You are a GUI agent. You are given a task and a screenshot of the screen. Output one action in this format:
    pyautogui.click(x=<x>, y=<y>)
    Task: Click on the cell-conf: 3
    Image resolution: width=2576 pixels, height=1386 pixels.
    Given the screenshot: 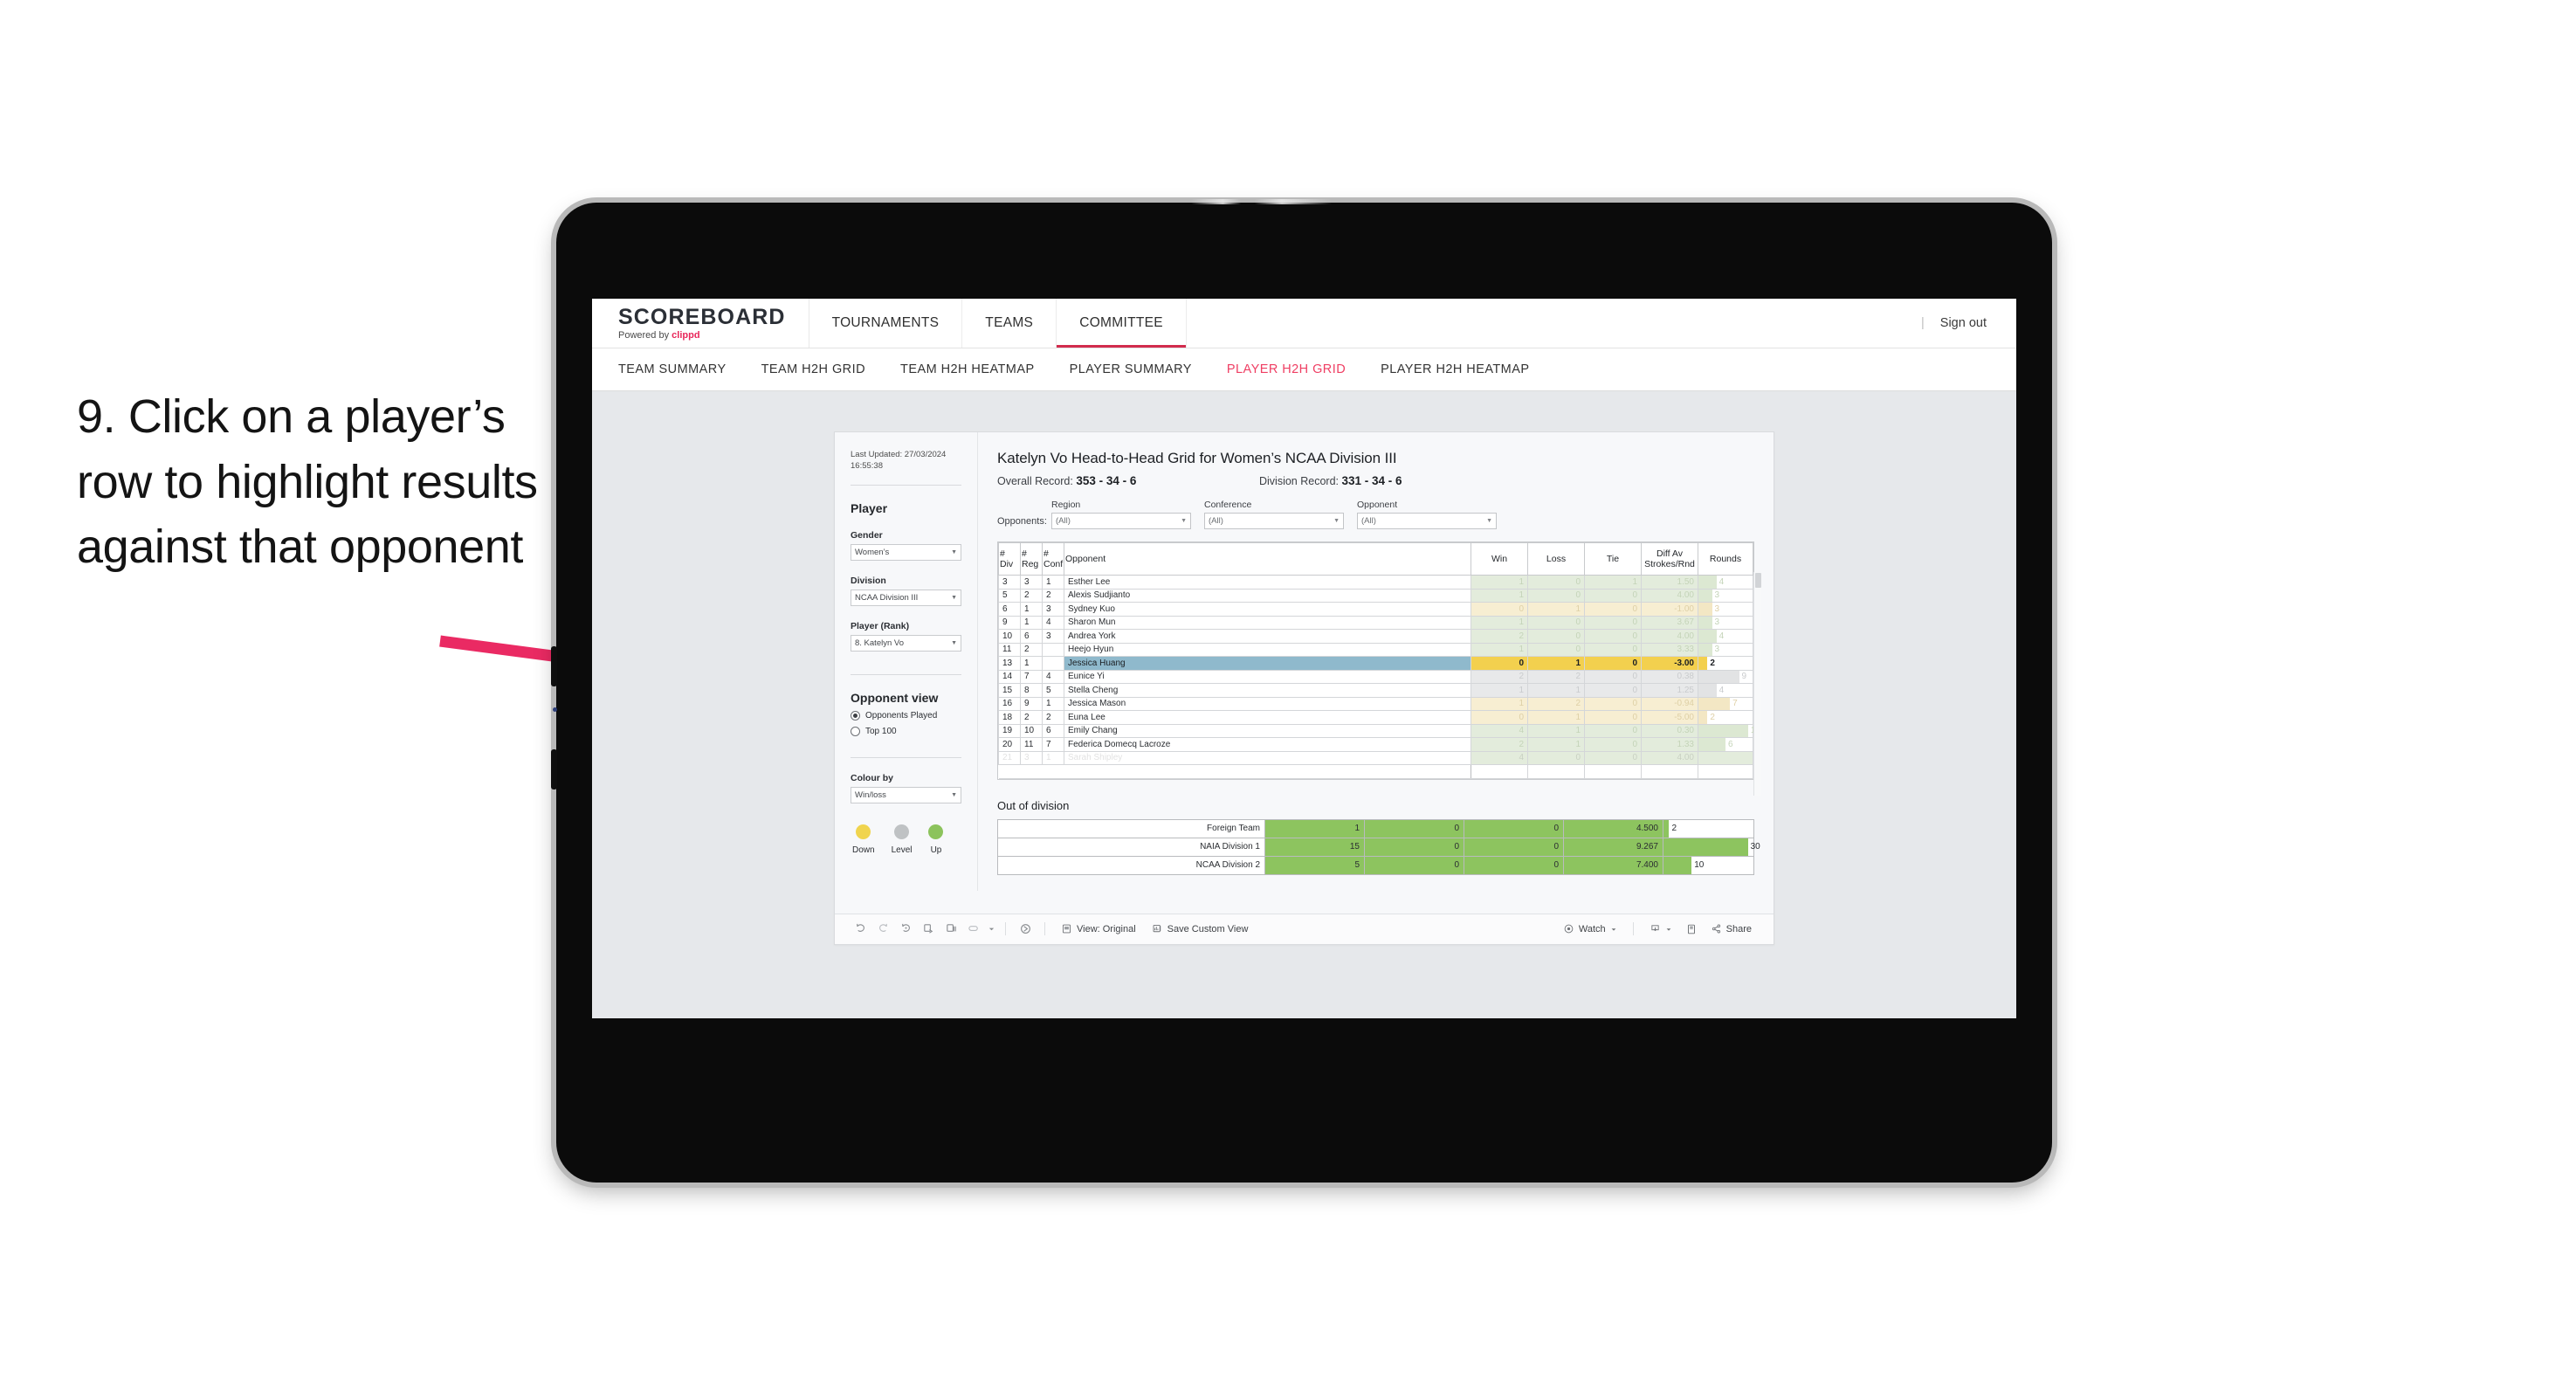 What is the action you would take?
    pyautogui.click(x=1053, y=636)
    